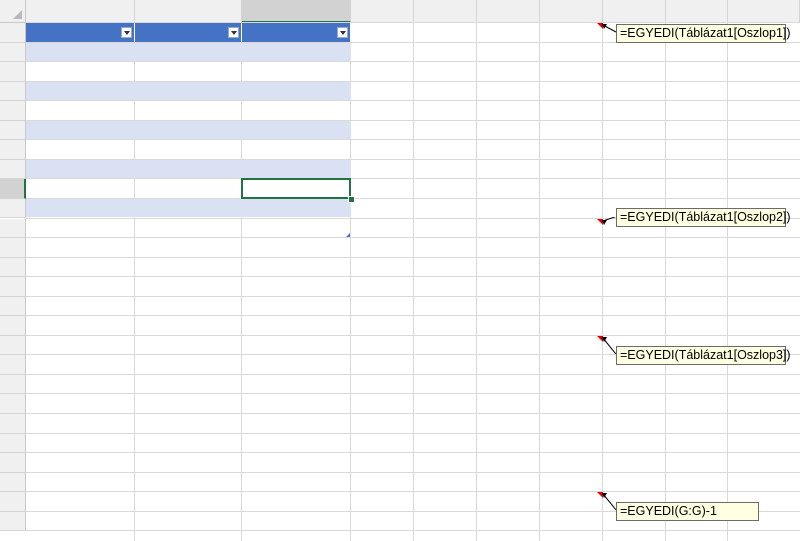  Describe the element at coordinates (348, 235) in the screenshot. I see `table-resize-handle` at that location.